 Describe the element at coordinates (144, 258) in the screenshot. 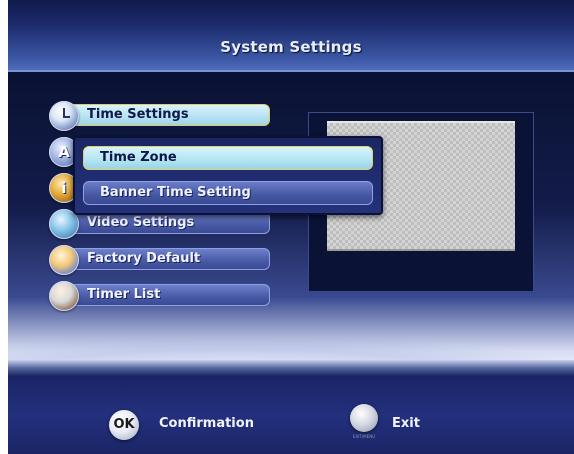

I see `menu-item-label: Factory Default` at that location.